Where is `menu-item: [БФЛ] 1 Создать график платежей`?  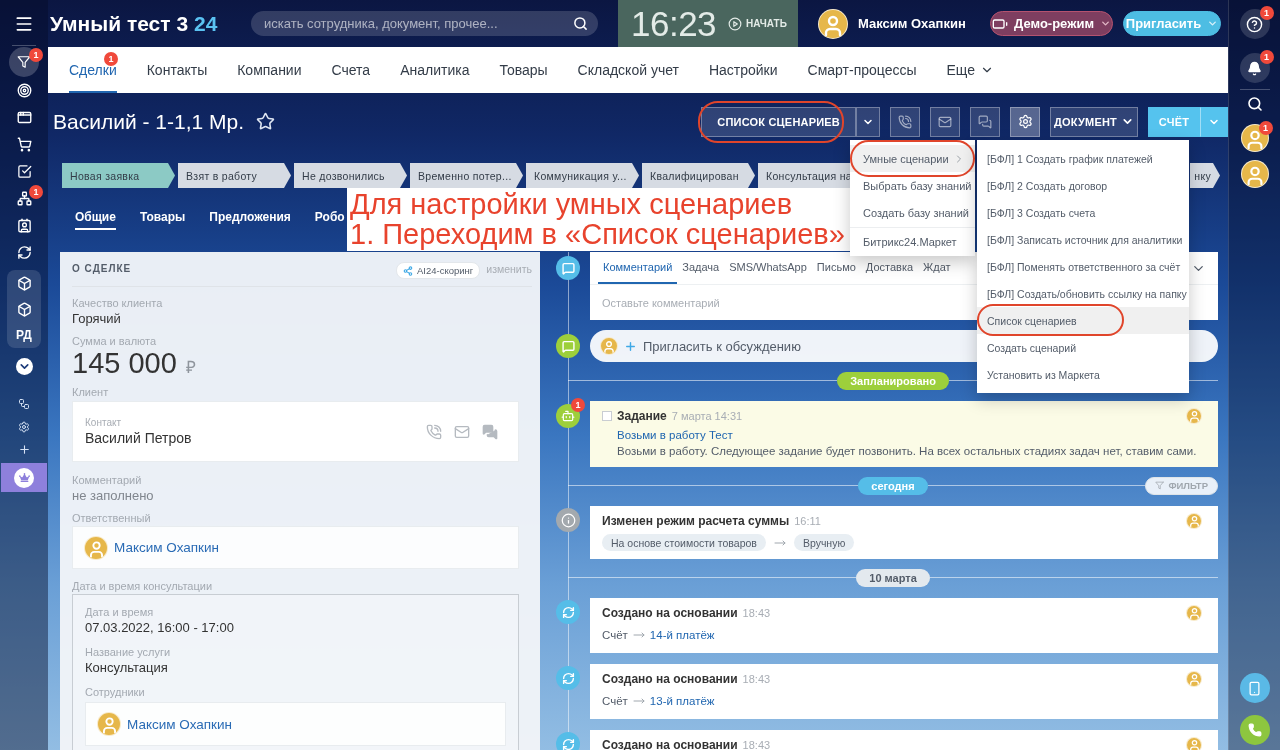
menu-item: [БФЛ] 1 Создать график платежей is located at coordinates (1083, 158).